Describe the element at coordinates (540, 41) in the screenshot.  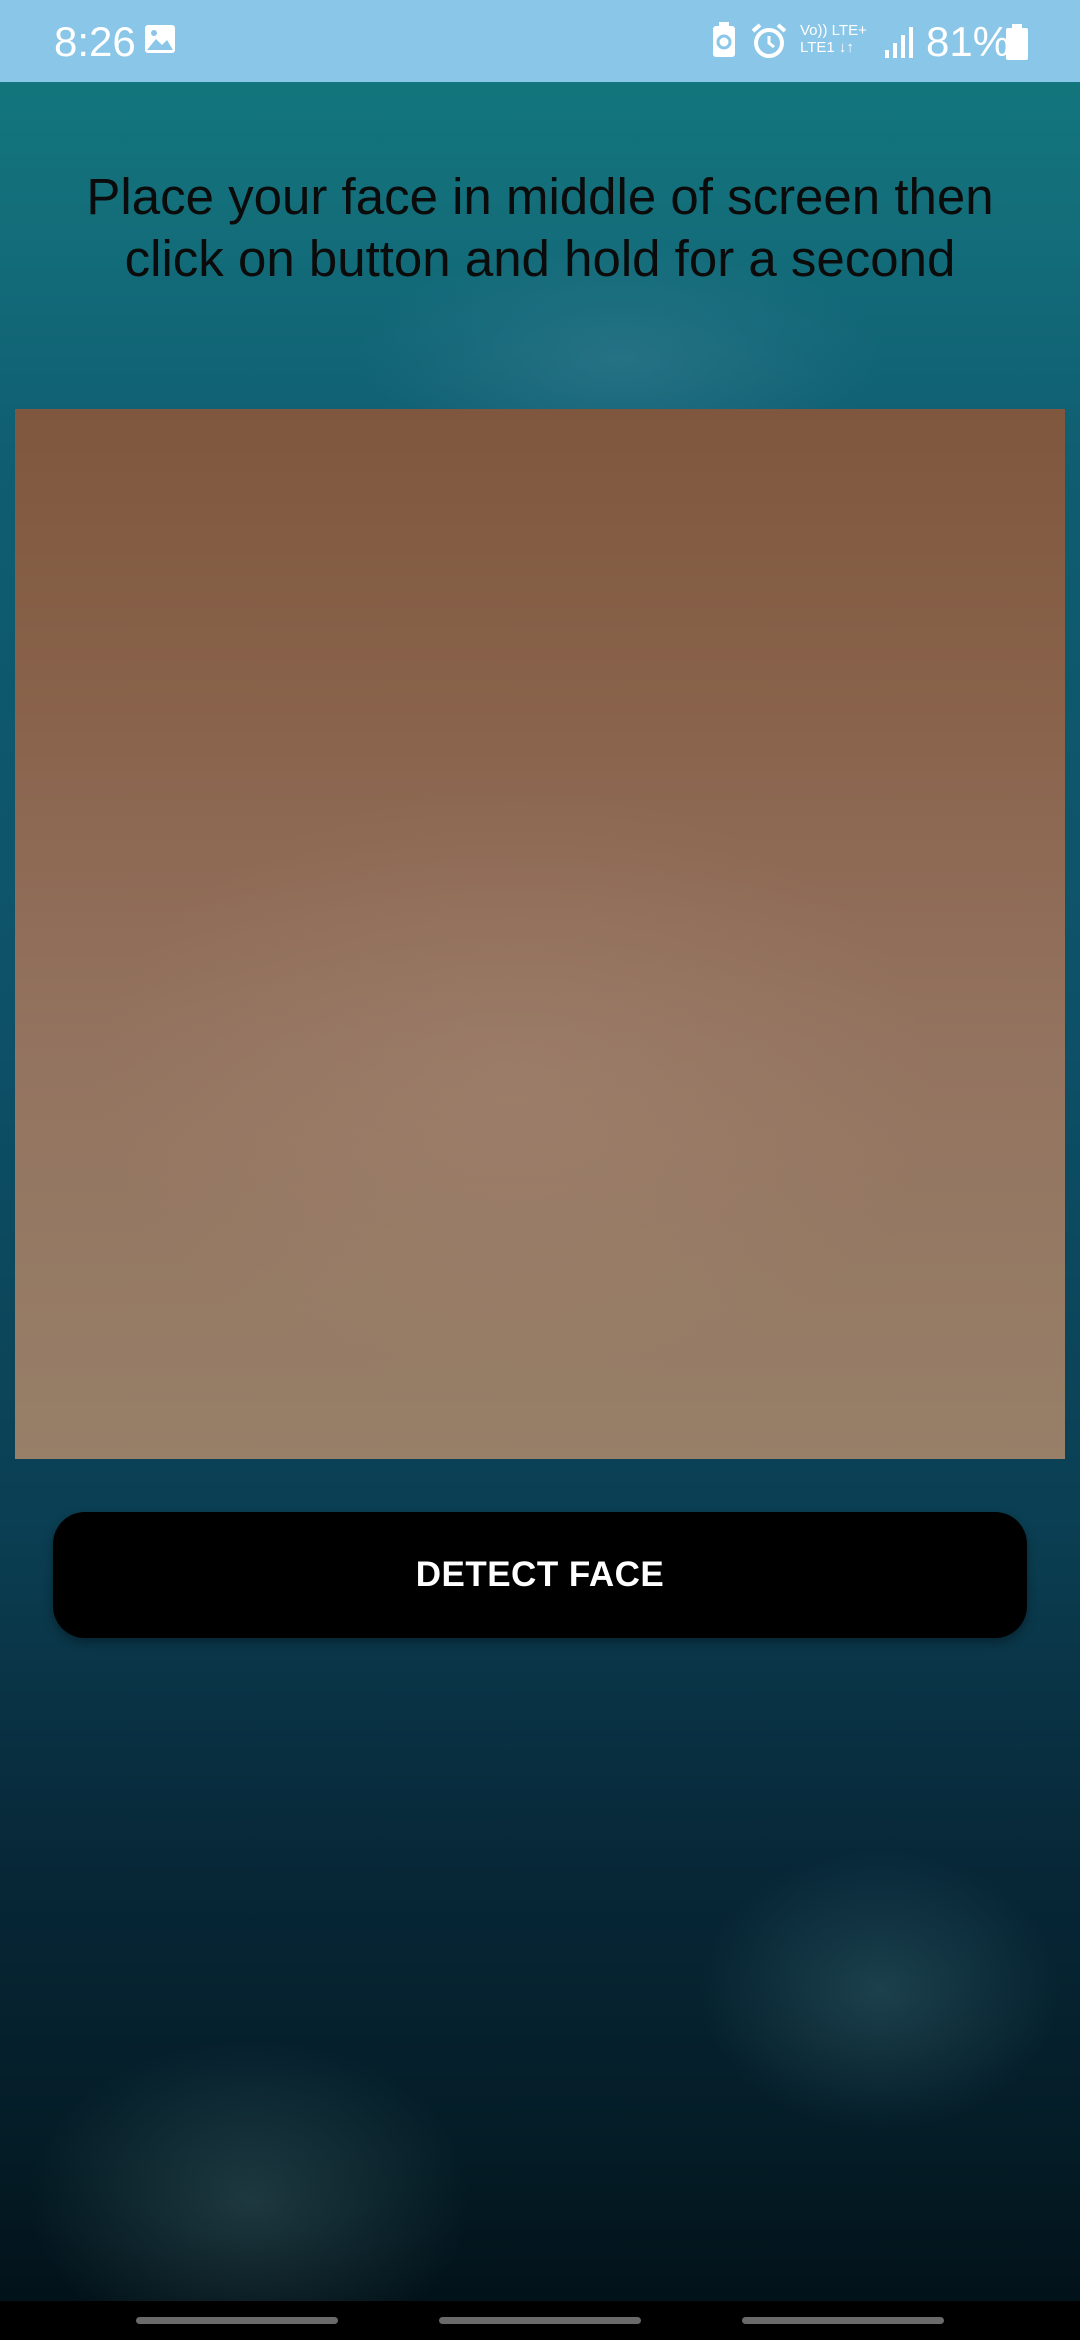
I see `status-bar: 8:26 Vo)) LTE+ LTE1 ↓↑ 81%` at that location.